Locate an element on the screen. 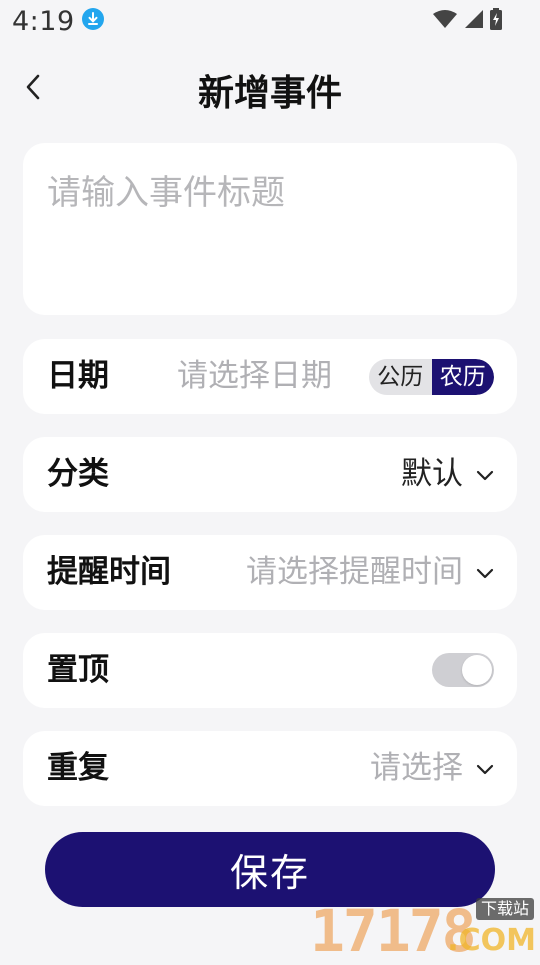 The image size is (540, 965). wifi-icon is located at coordinates (445, 19).